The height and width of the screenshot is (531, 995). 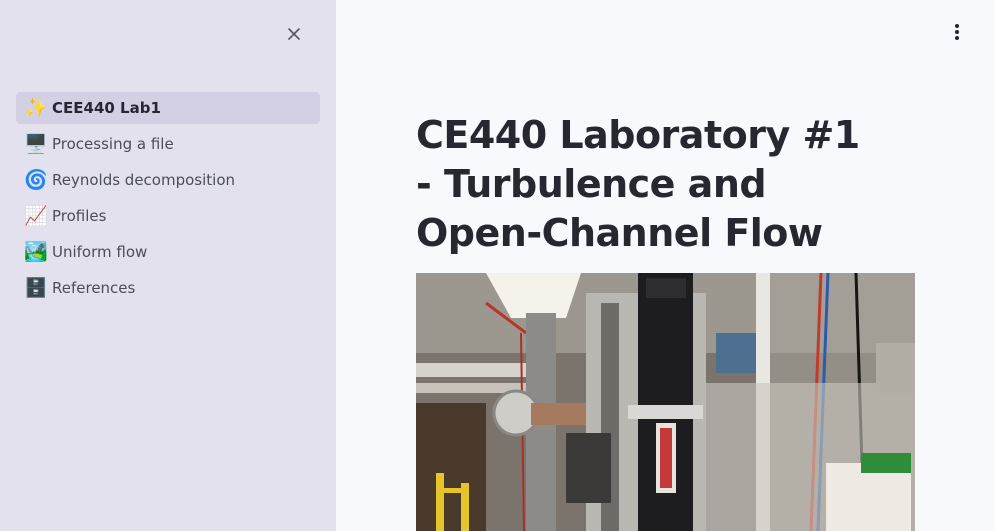 What do you see at coordinates (113, 144) in the screenshot?
I see `sidebar-item-label: Processing a file` at bounding box center [113, 144].